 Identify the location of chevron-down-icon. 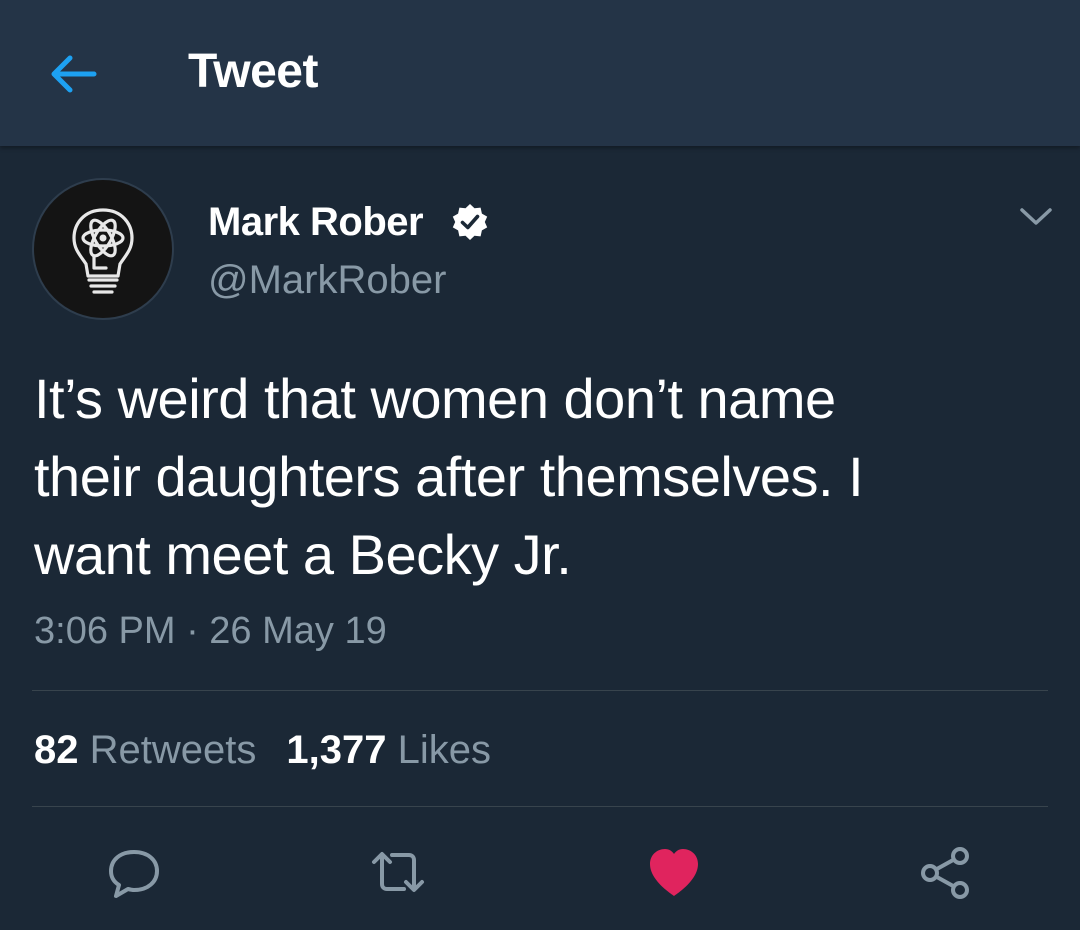
(1036, 216).